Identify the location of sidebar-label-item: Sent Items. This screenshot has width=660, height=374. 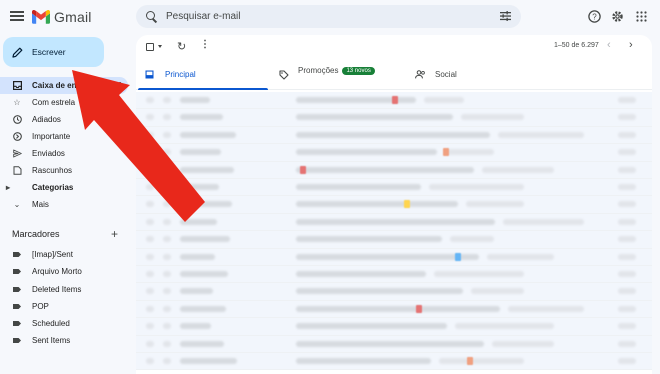
(64, 340).